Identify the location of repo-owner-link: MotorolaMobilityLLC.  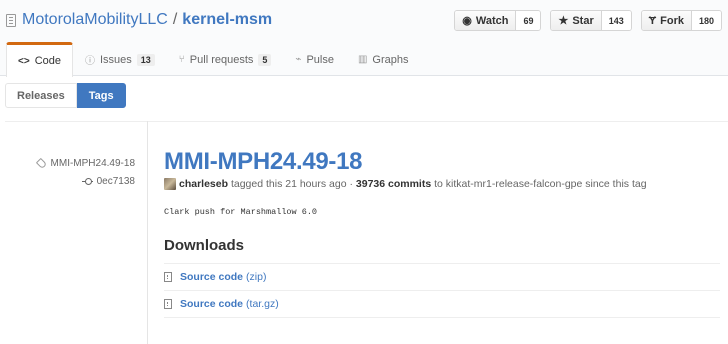
(95, 20).